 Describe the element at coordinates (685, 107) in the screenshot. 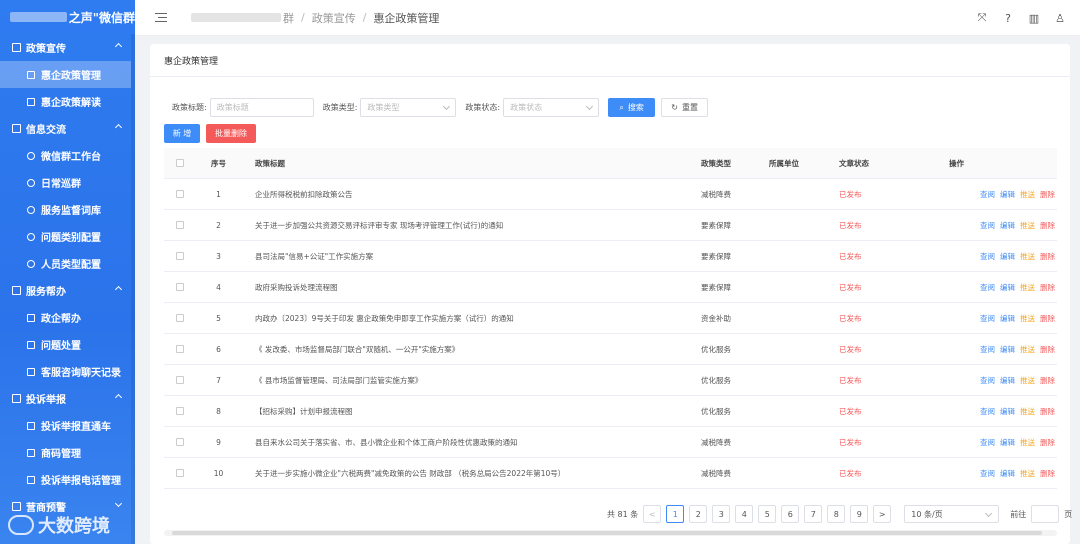

I see `reset-button: ↻ 重置` at that location.